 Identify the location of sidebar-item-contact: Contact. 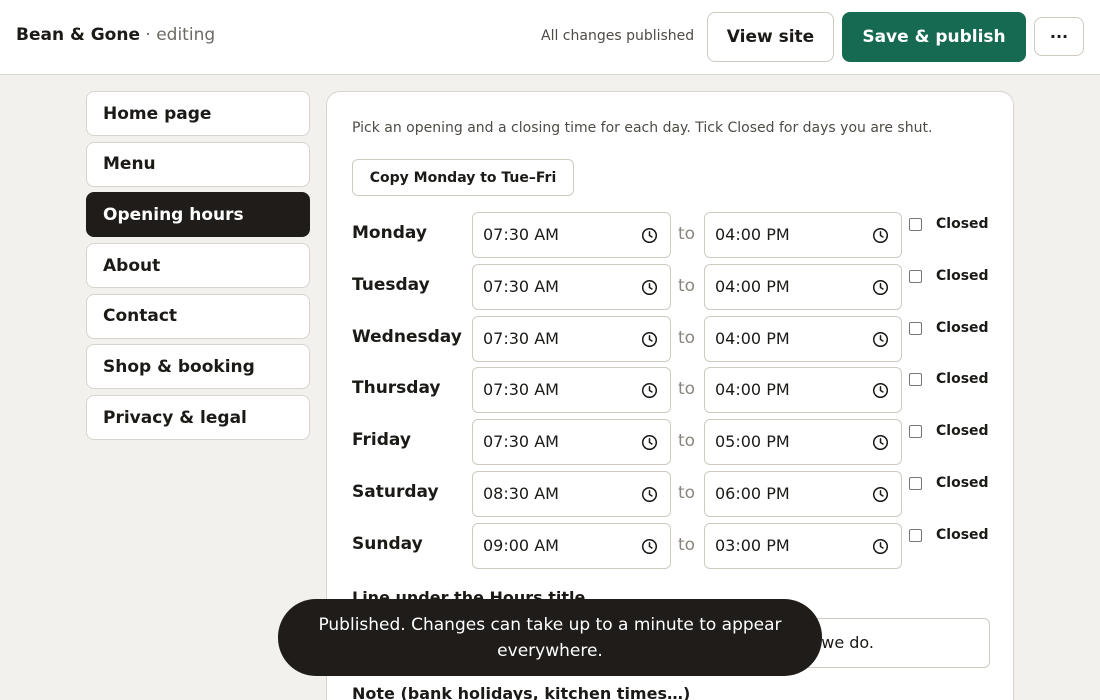
(198, 316).